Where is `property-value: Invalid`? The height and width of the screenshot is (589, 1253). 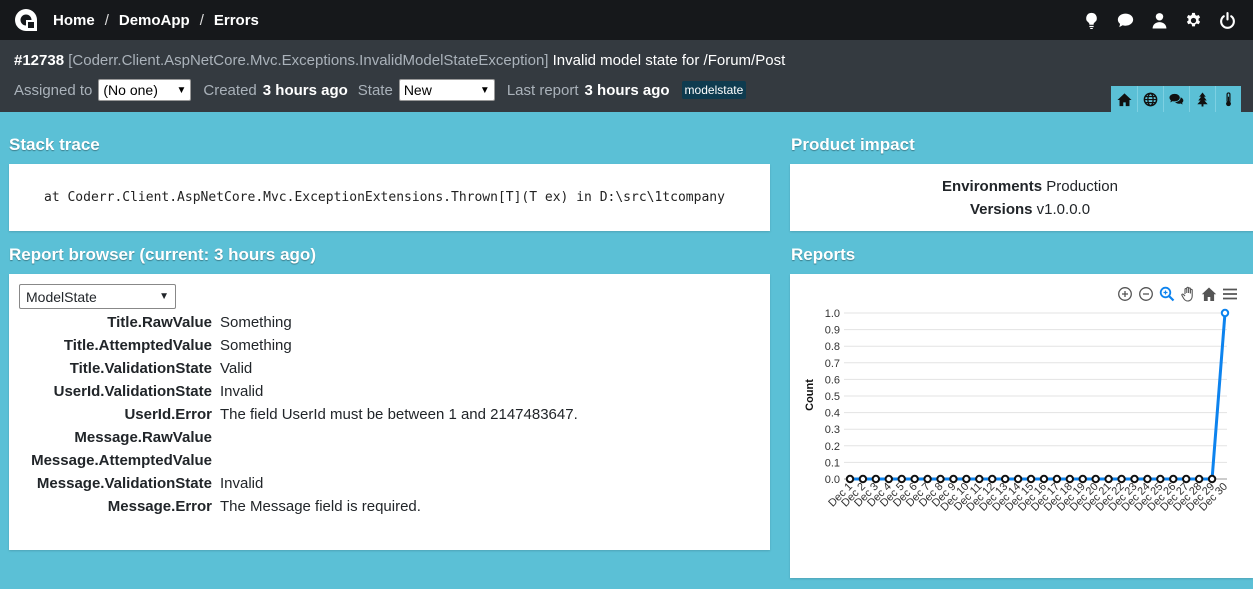 property-value: Invalid is located at coordinates (242, 483).